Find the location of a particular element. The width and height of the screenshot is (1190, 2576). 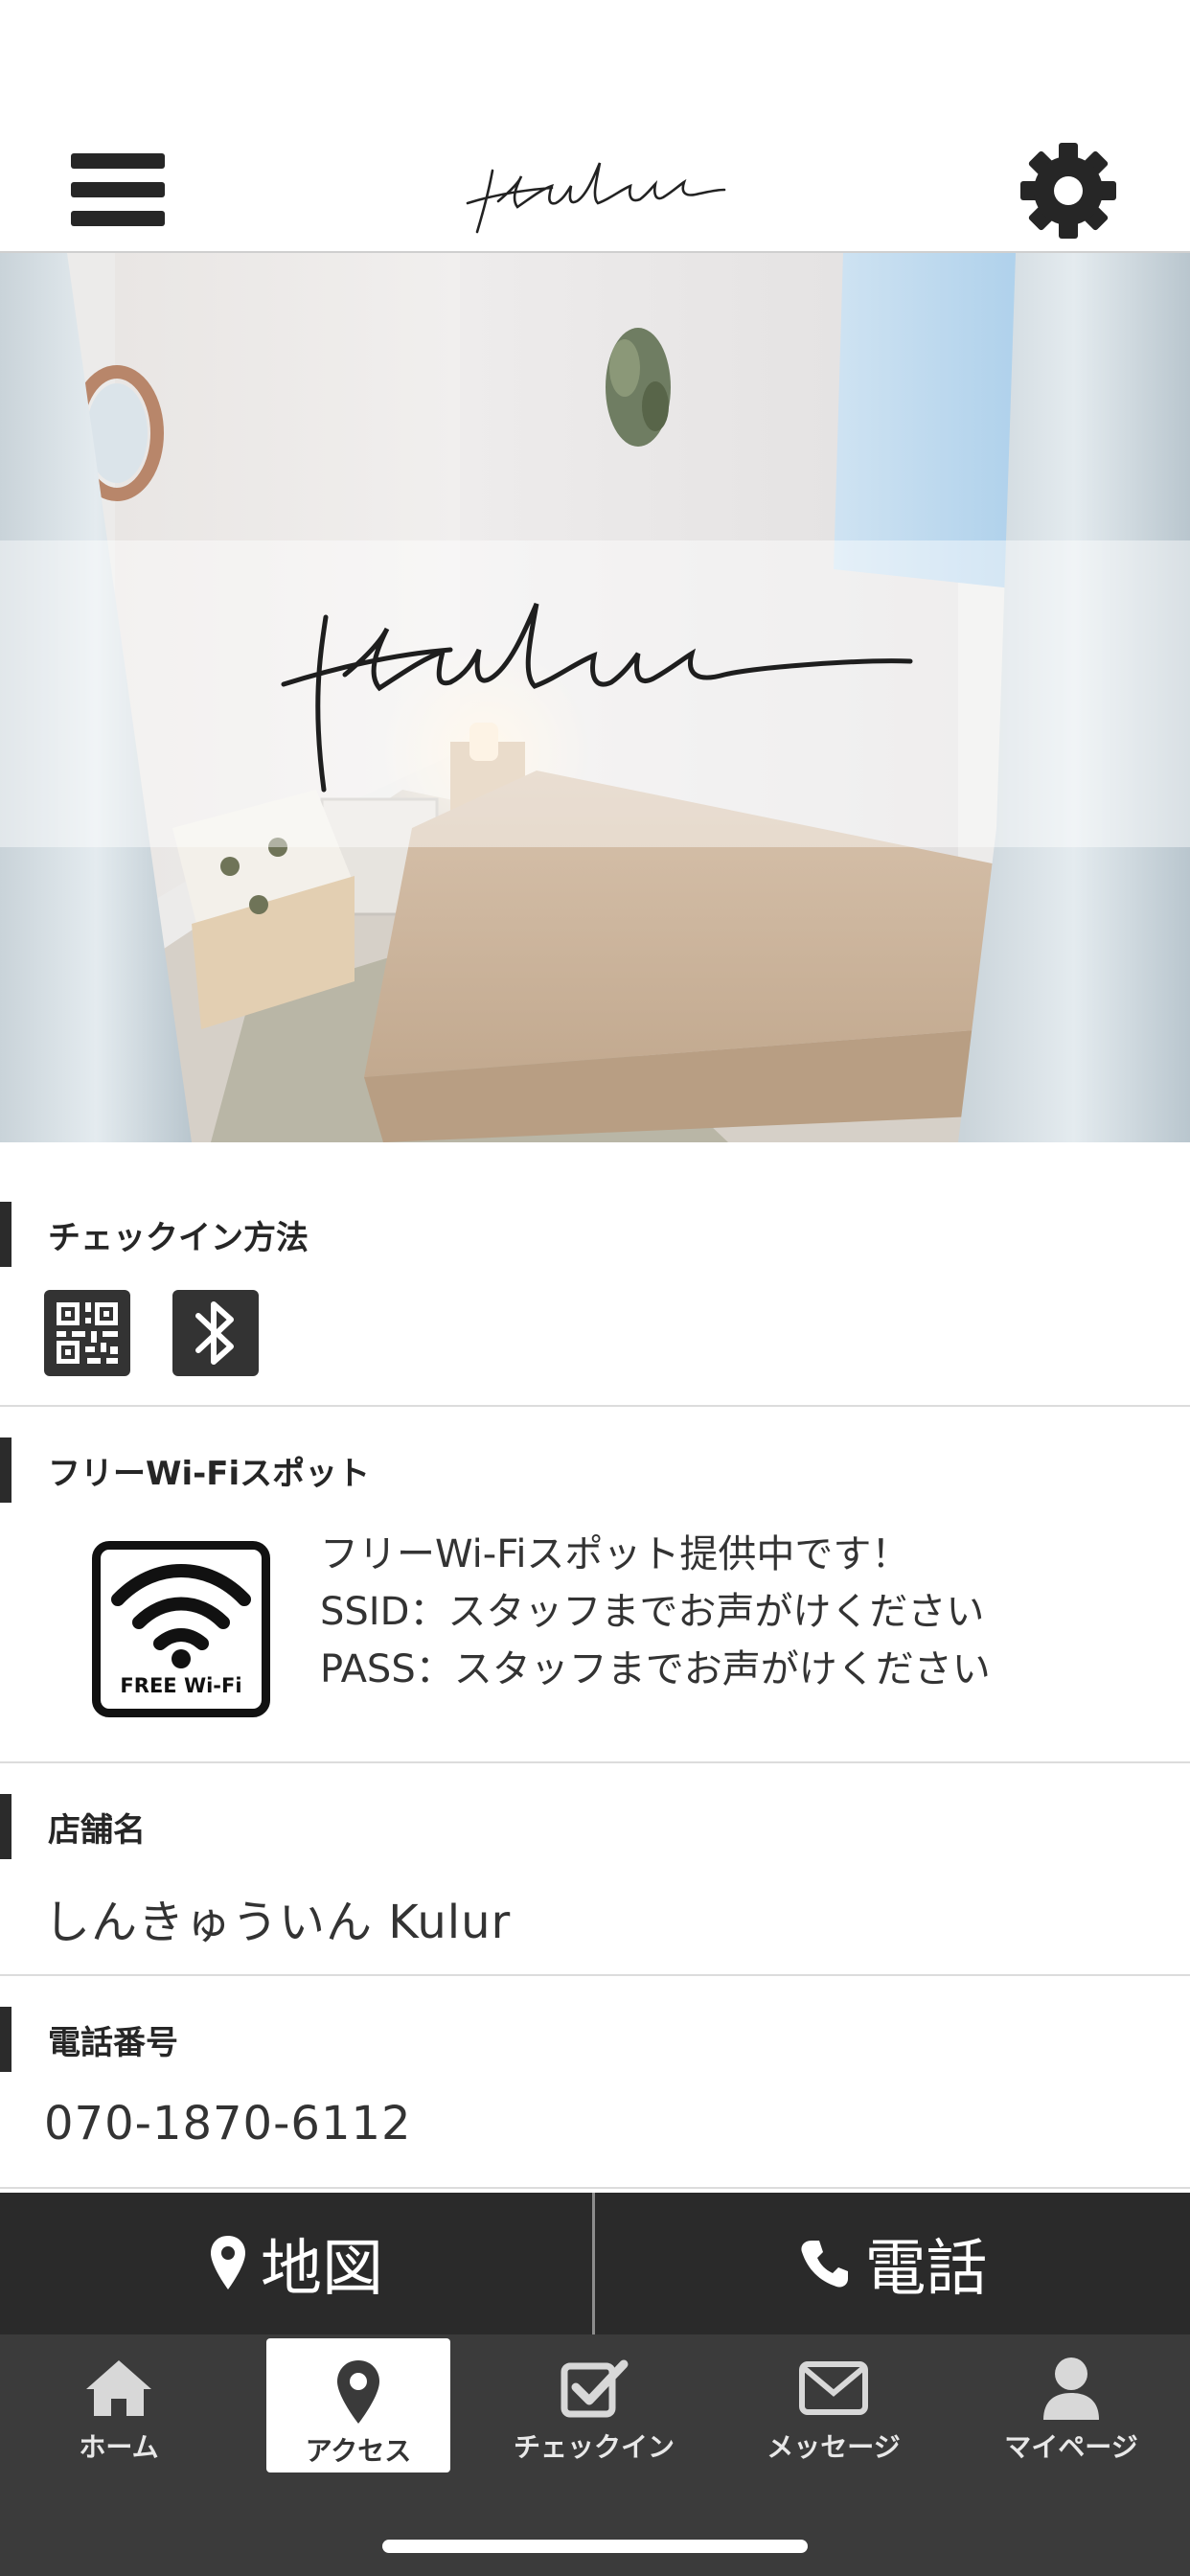

wifi-info-line: フリーWi-Fiスポット提供中です！ is located at coordinates (615, 1554).